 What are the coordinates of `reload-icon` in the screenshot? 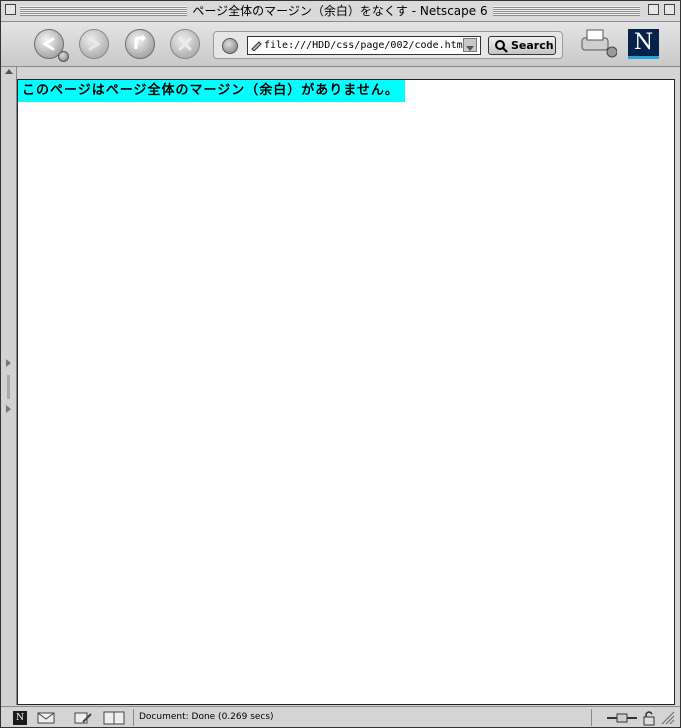 It's located at (140, 41).